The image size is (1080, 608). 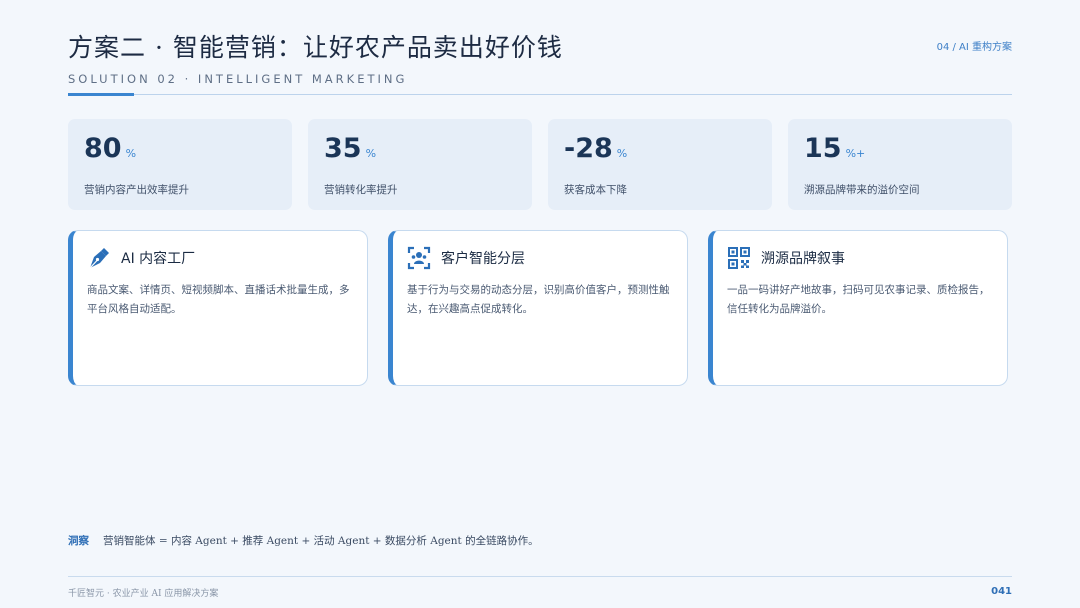 What do you see at coordinates (99, 258) in the screenshot?
I see `pen-nib-icon` at bounding box center [99, 258].